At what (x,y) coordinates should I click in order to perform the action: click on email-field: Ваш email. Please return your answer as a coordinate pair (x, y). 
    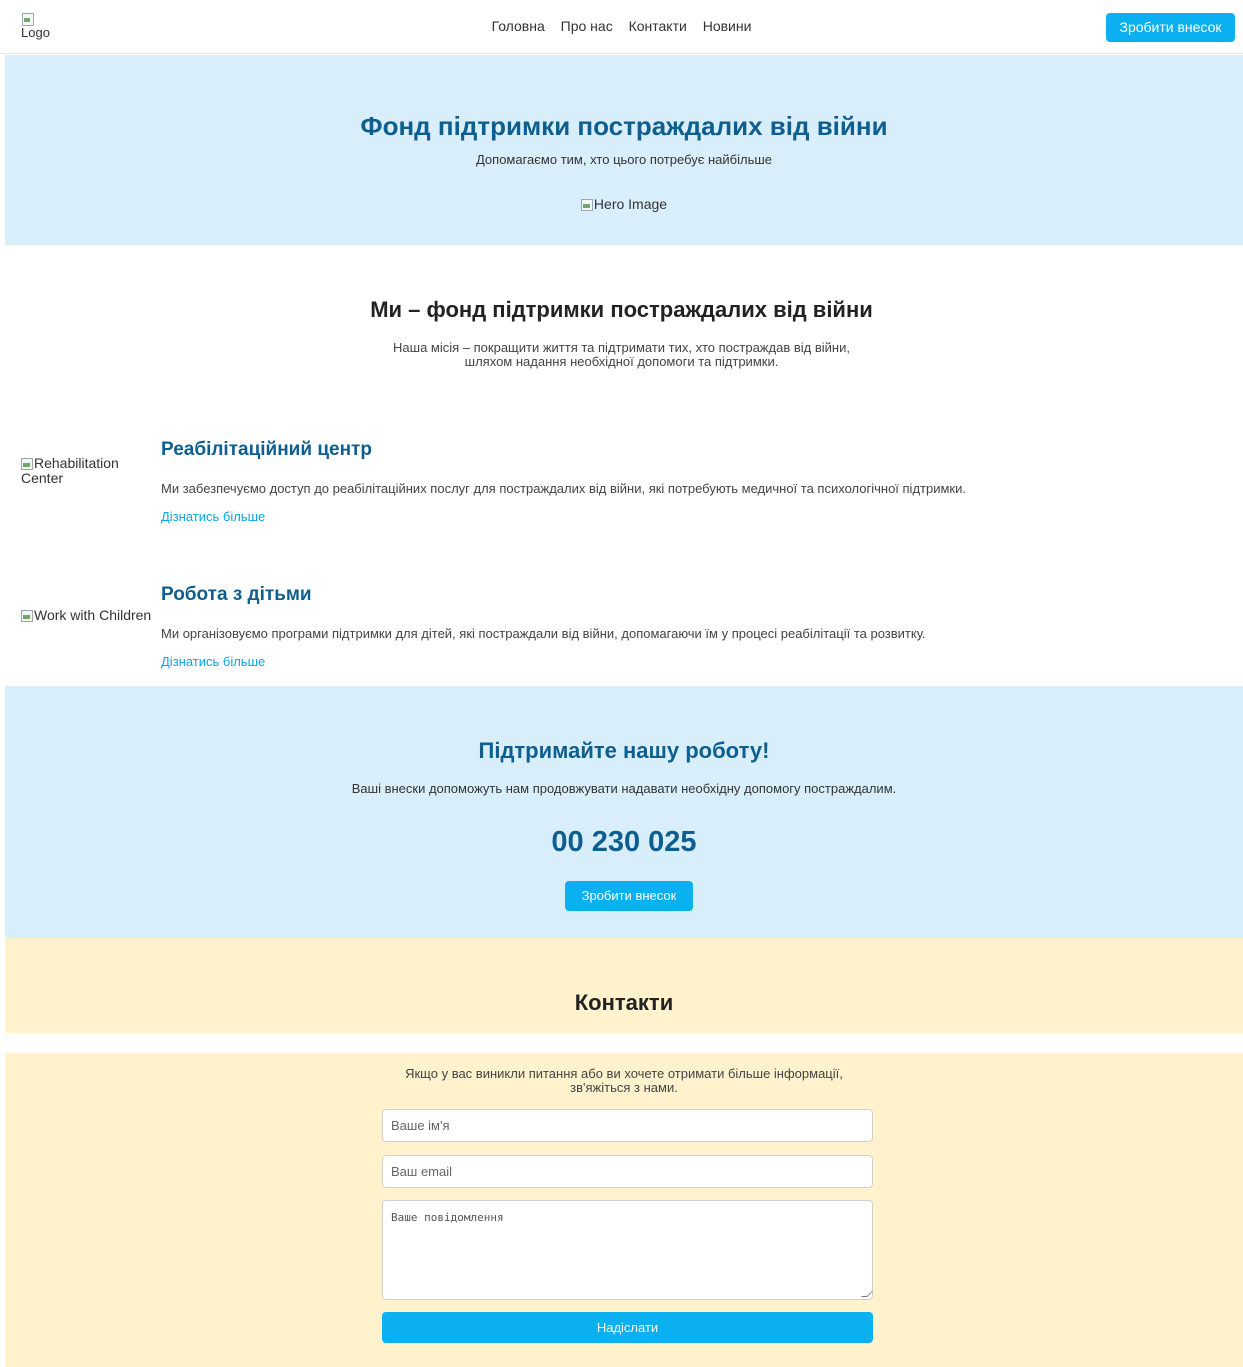
    Looking at the image, I should click on (627, 1171).